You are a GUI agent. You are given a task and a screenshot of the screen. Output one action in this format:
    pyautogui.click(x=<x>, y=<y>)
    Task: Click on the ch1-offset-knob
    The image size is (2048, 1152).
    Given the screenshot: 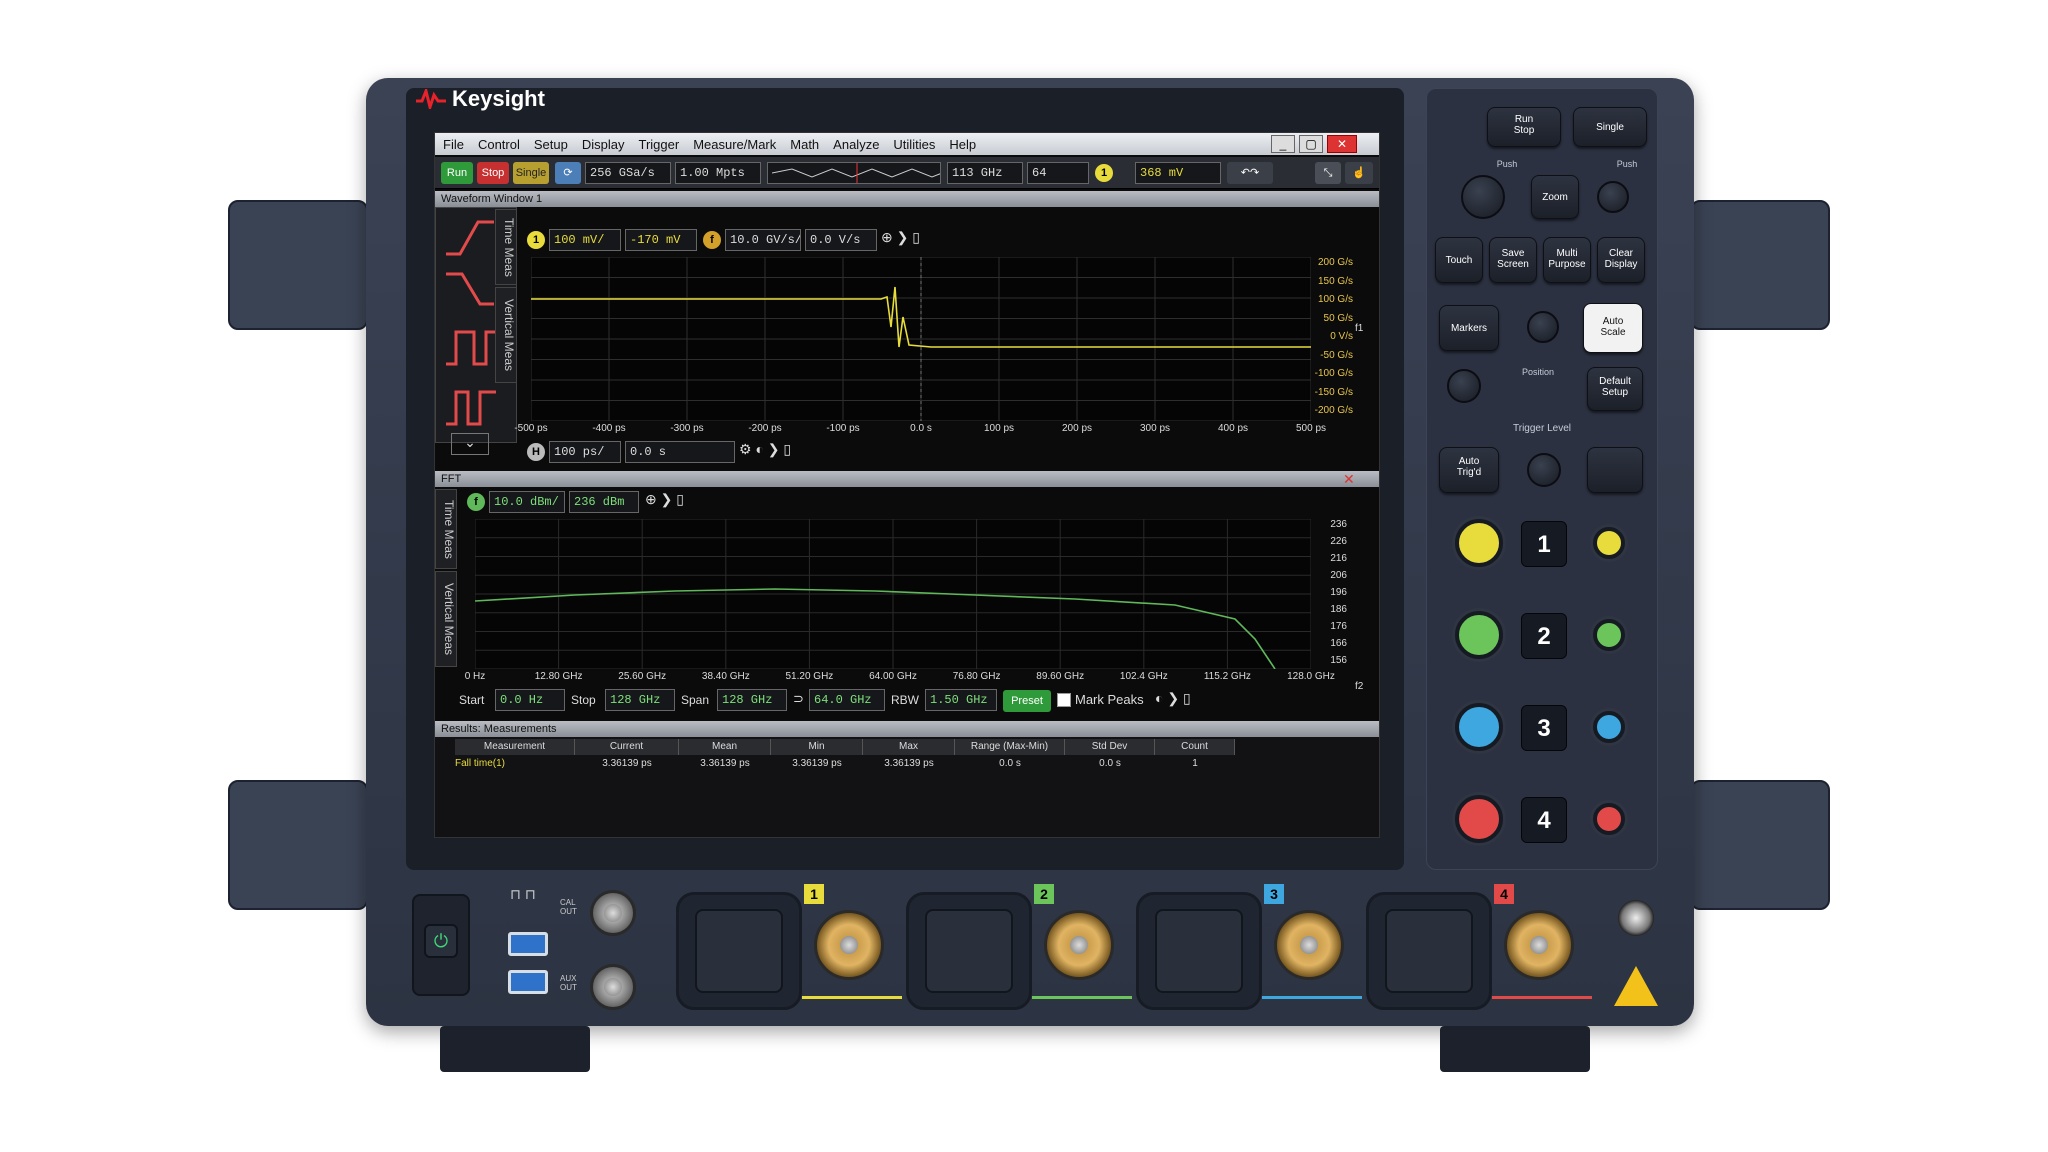 What is the action you would take?
    pyautogui.click(x=1609, y=543)
    